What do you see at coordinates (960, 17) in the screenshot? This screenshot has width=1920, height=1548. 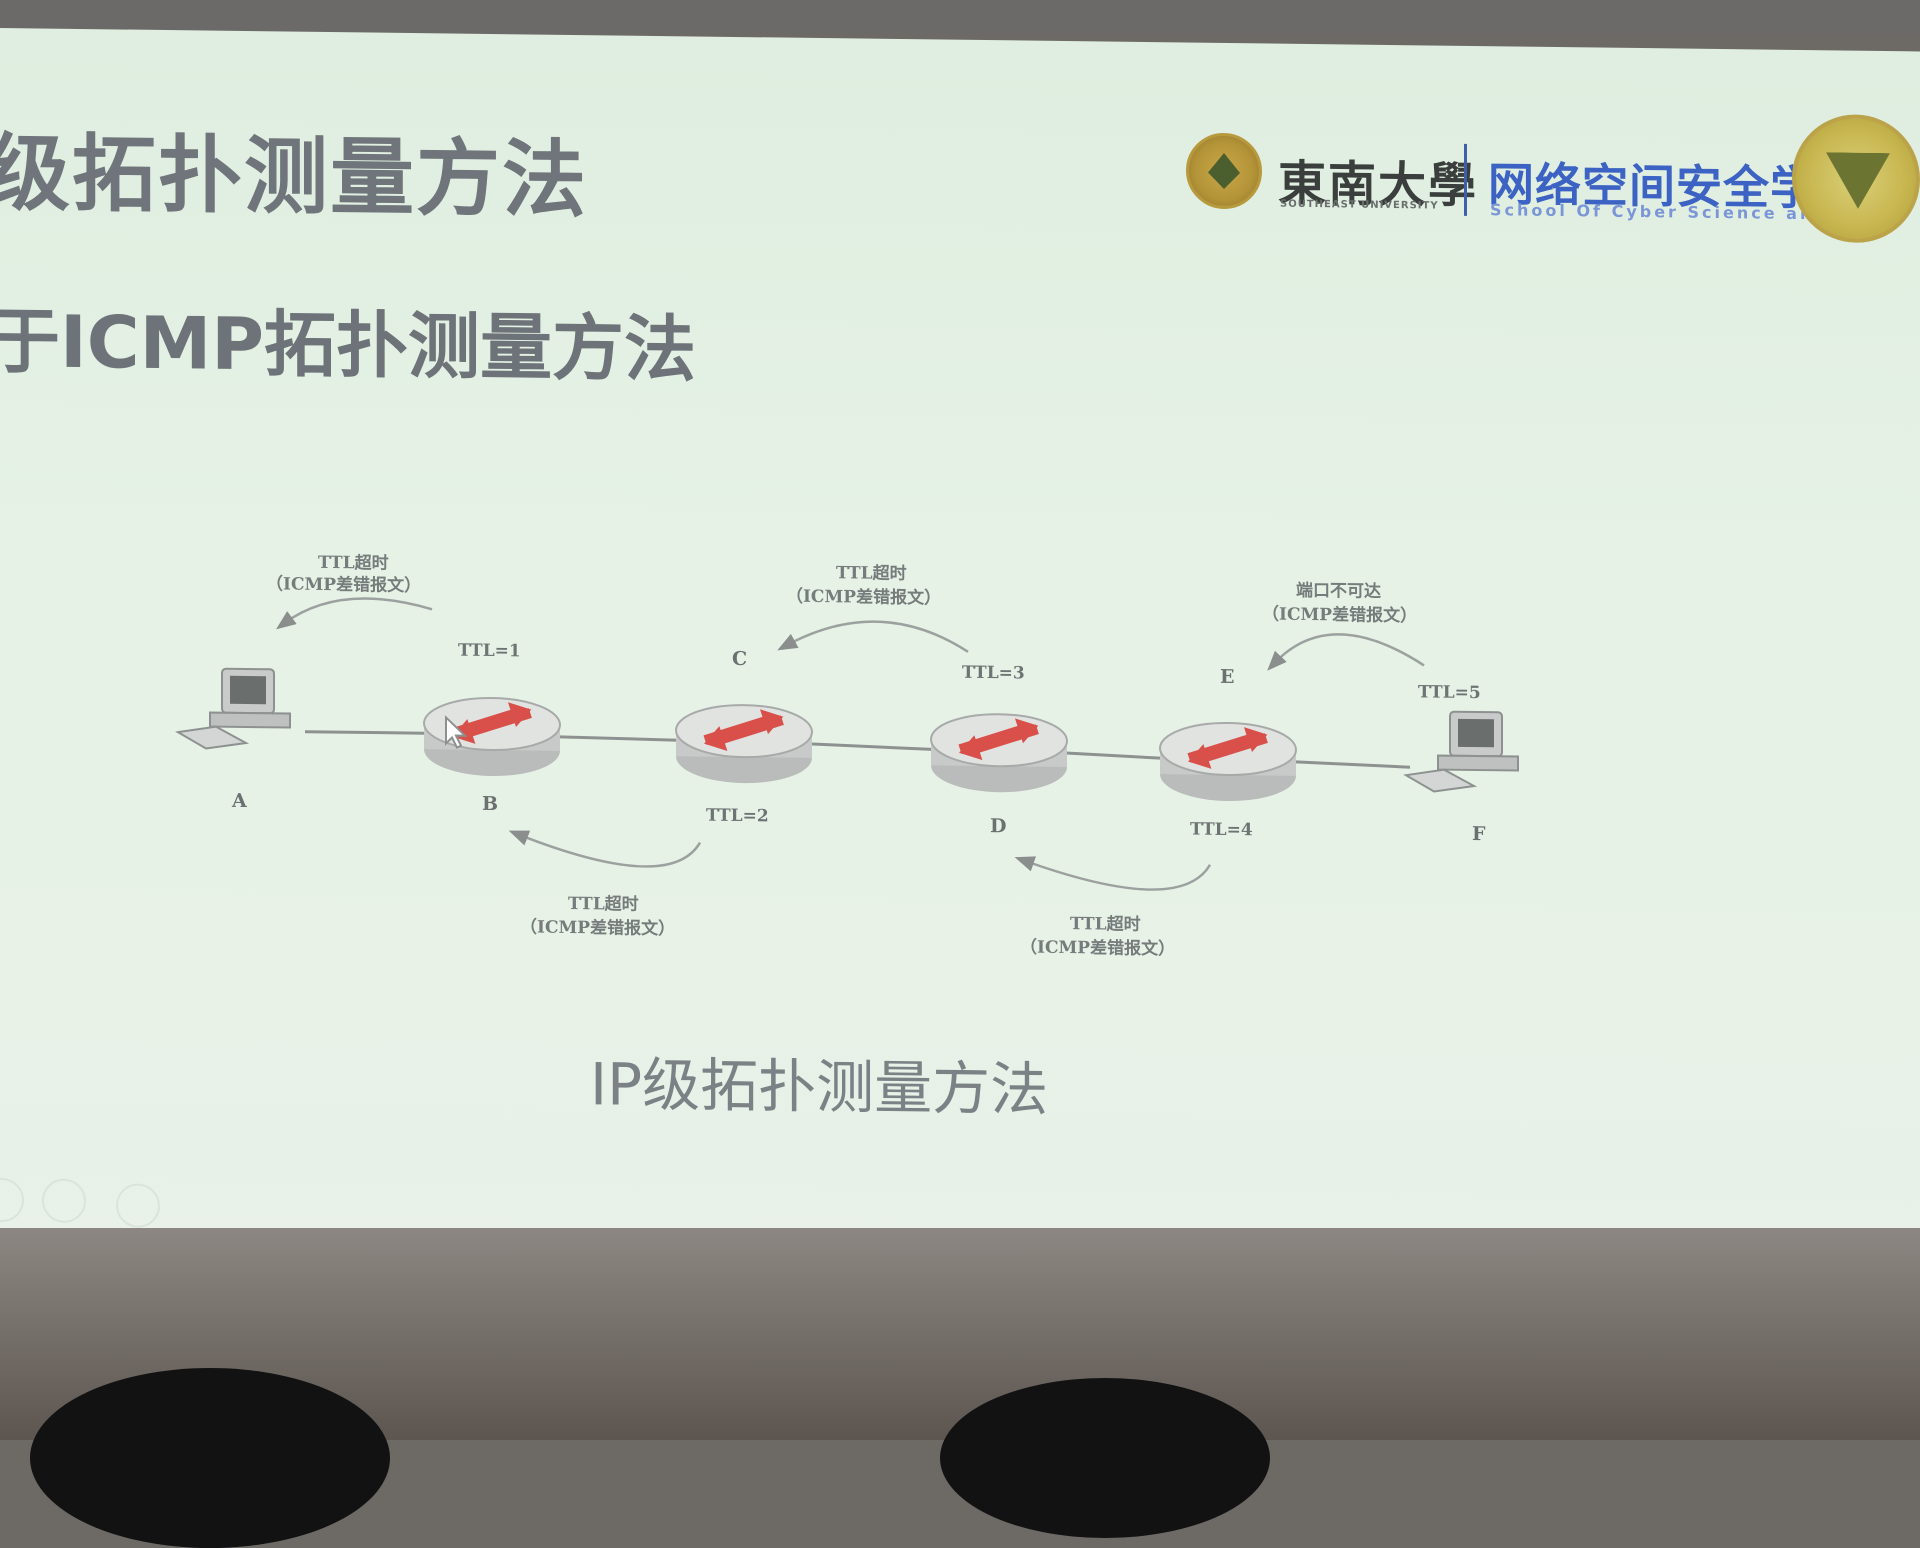 I see `room-ceiling` at bounding box center [960, 17].